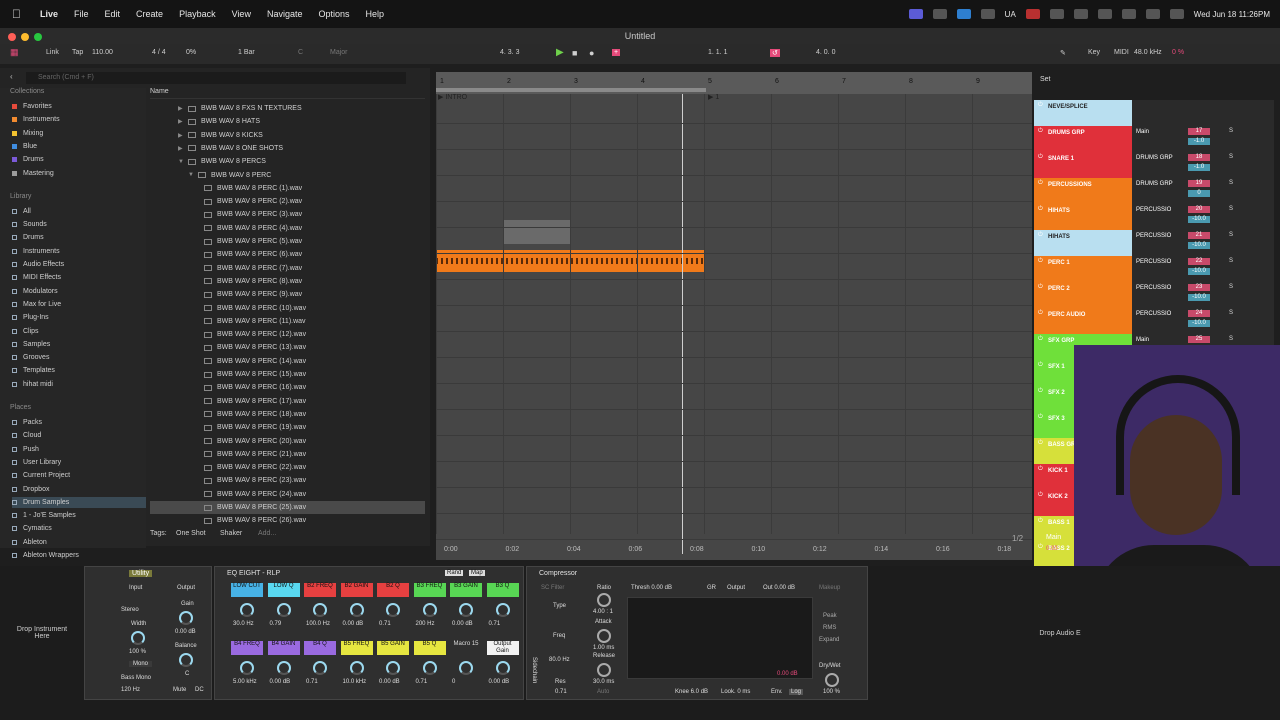 The image size is (1280, 720). I want to click on time-ruler: 0:00 0:02 0:04 0:06 0:08 0:10 0:12 0:14 0:16 0:18, so click(734, 552).